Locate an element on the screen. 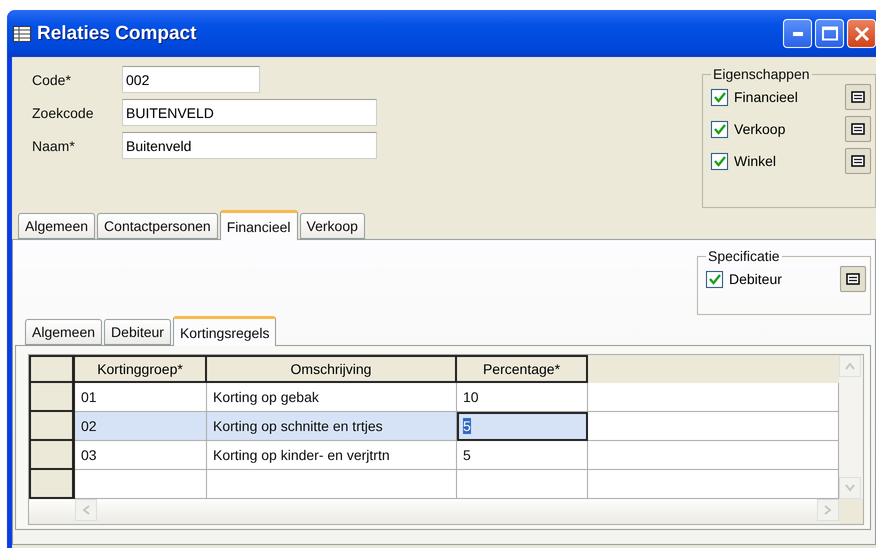 Image resolution: width=876 pixels, height=548 pixels. table-cell: Korting op kinder- en verjtrtn is located at coordinates (332, 455).